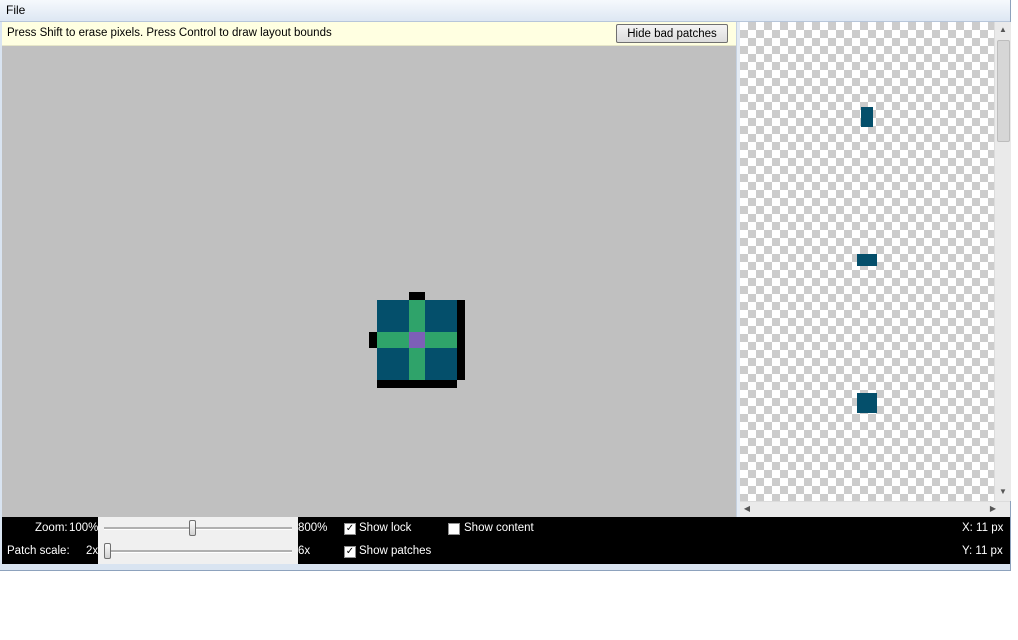  Describe the element at coordinates (198, 528) in the screenshot. I see `zoom-slider-track` at that location.